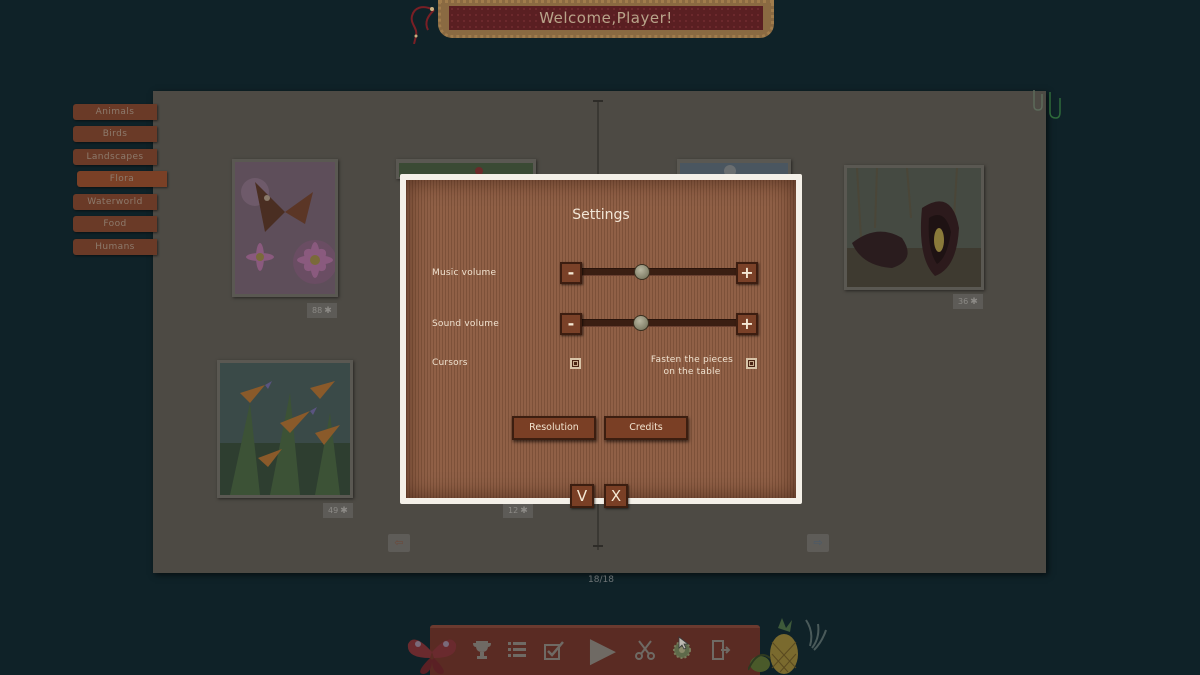  Describe the element at coordinates (598, 101) in the screenshot. I see `spine-cap-top` at that location.